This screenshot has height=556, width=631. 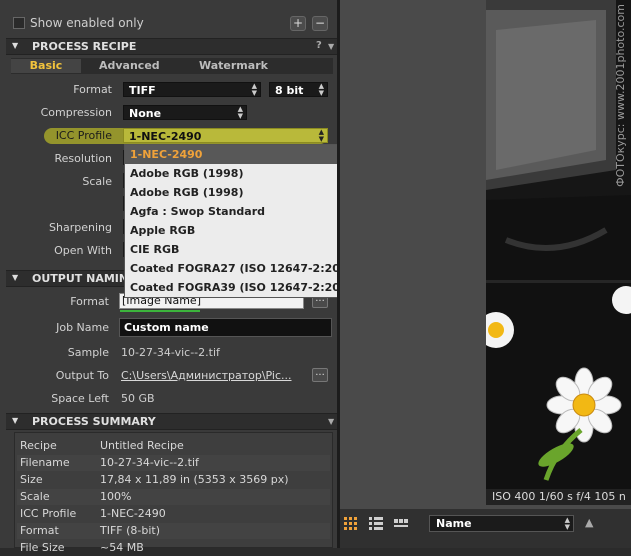 What do you see at coordinates (82, 327) in the screenshot?
I see `job-name-label: Job Name` at bounding box center [82, 327].